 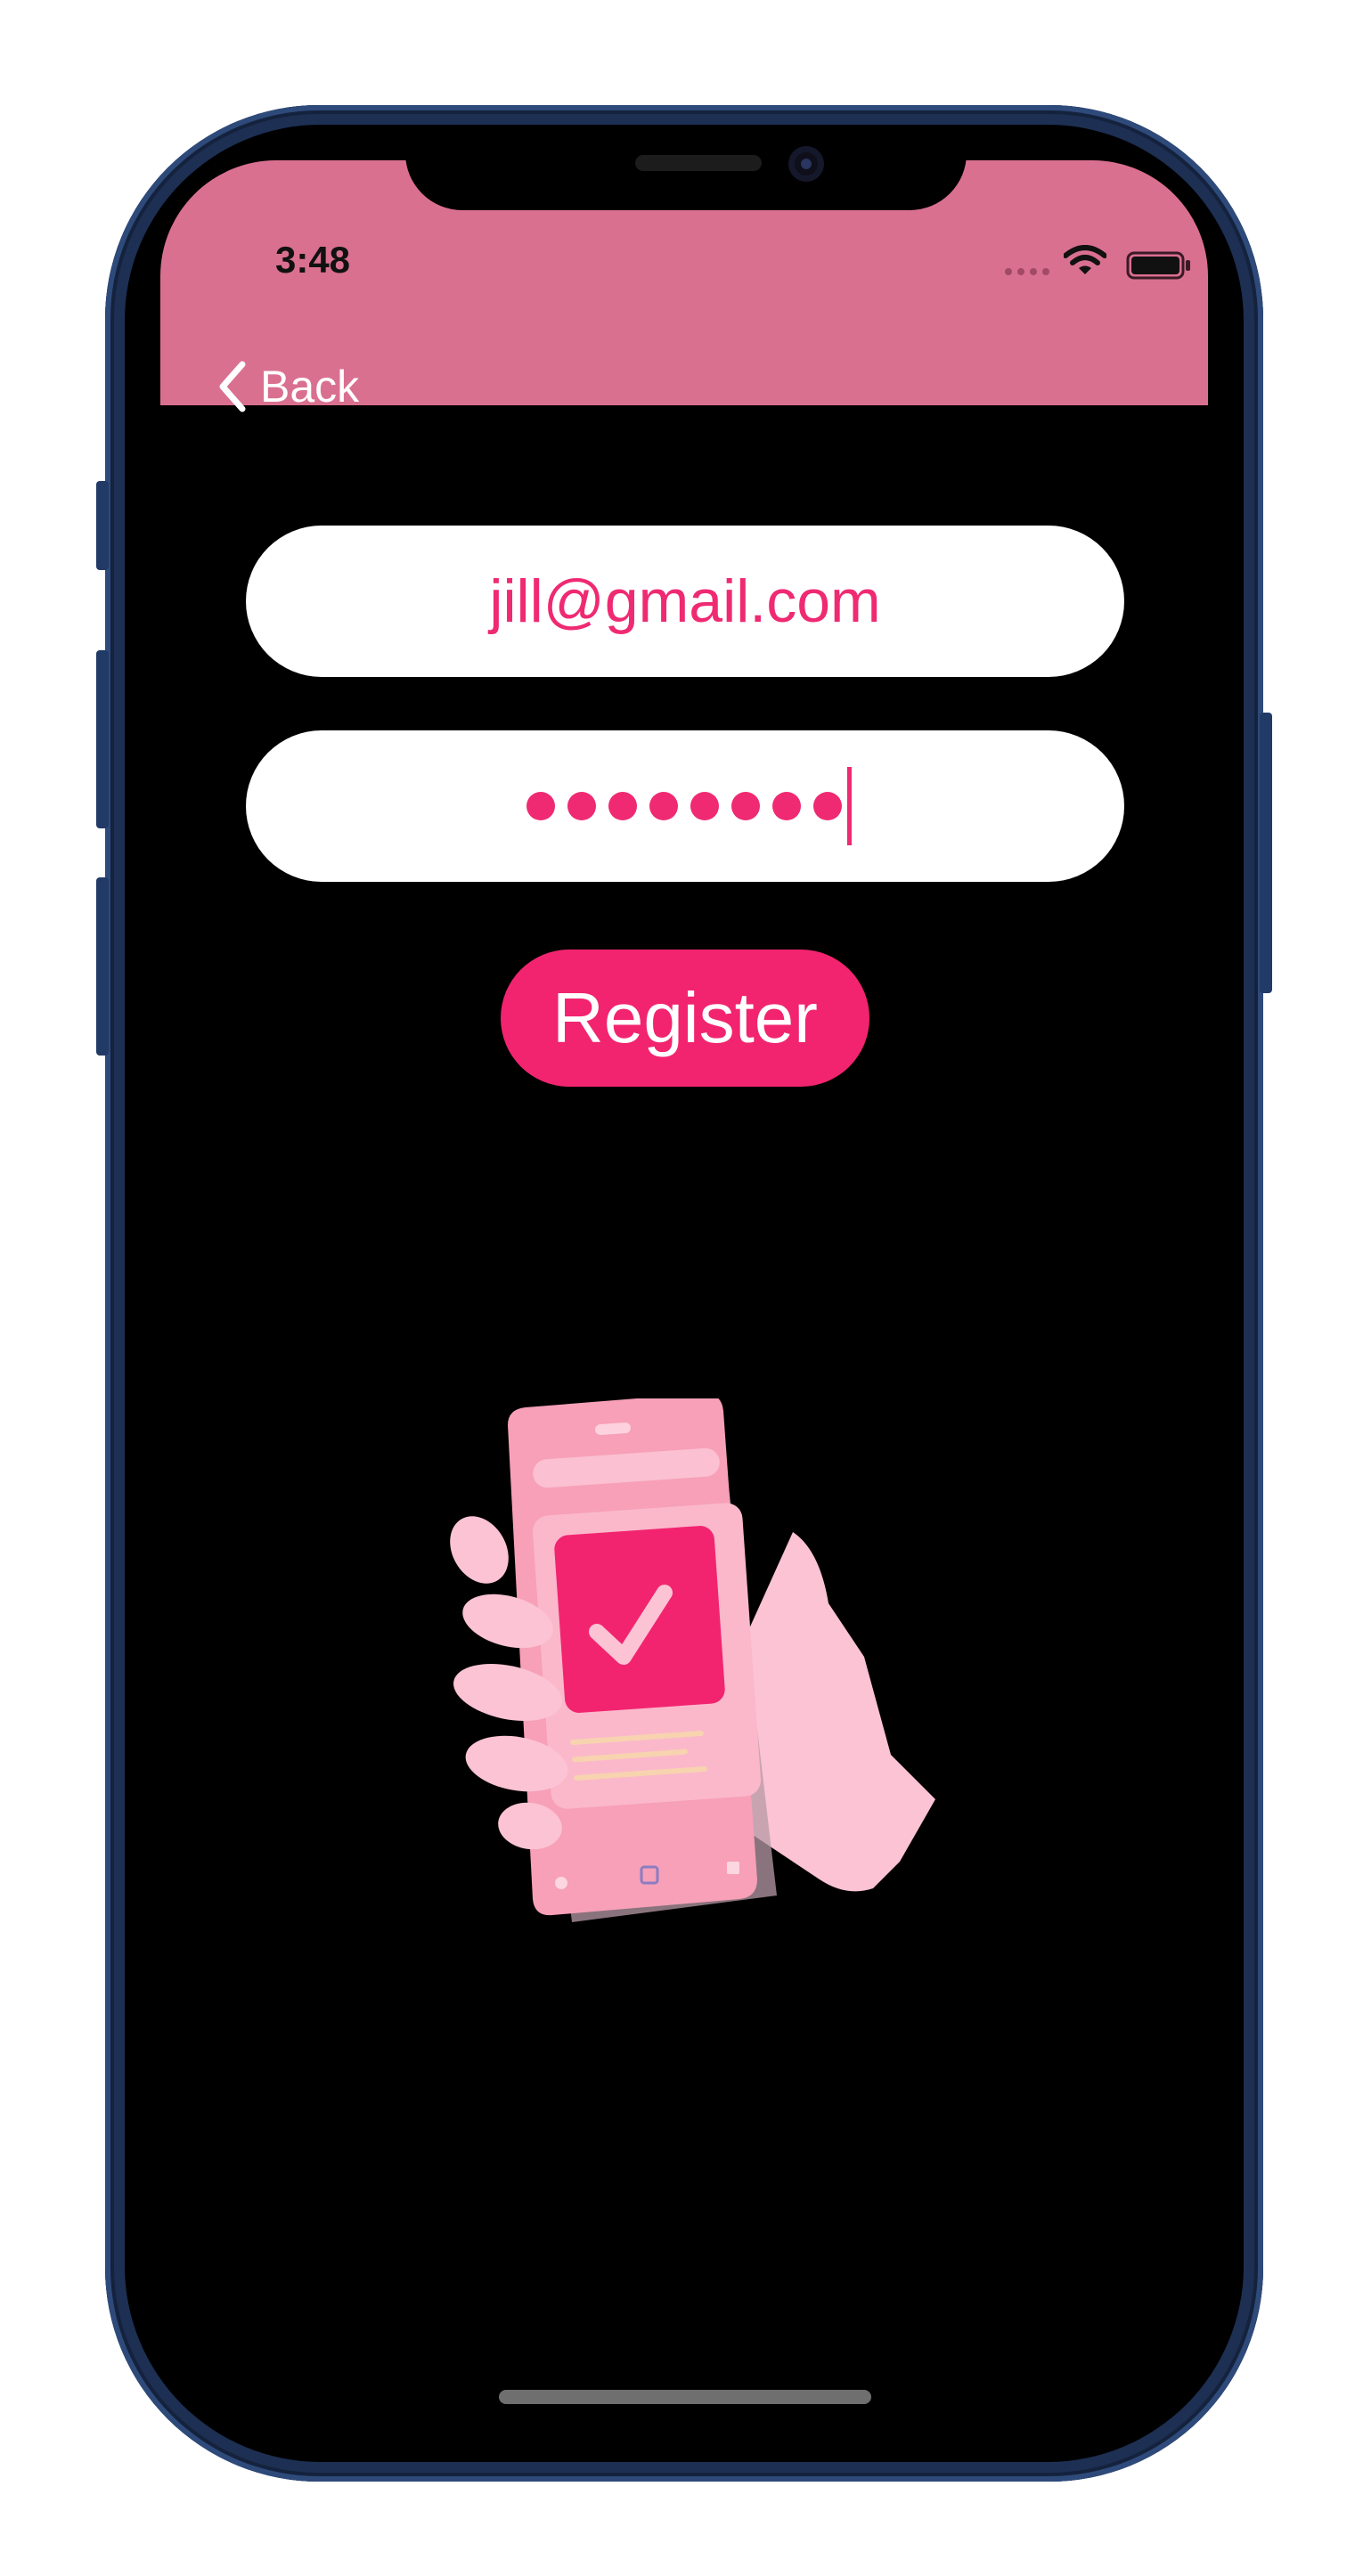 What do you see at coordinates (102, 526) in the screenshot?
I see `mute-switch` at bounding box center [102, 526].